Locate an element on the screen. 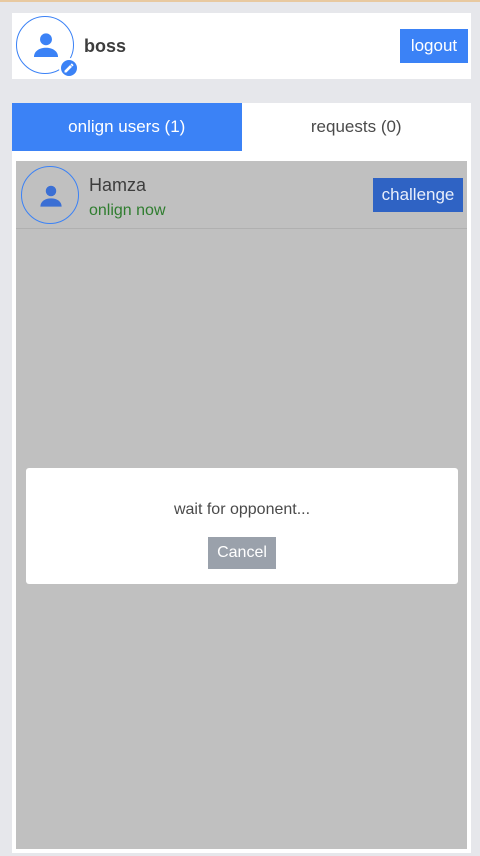  challenge-button: challenge is located at coordinates (418, 195).